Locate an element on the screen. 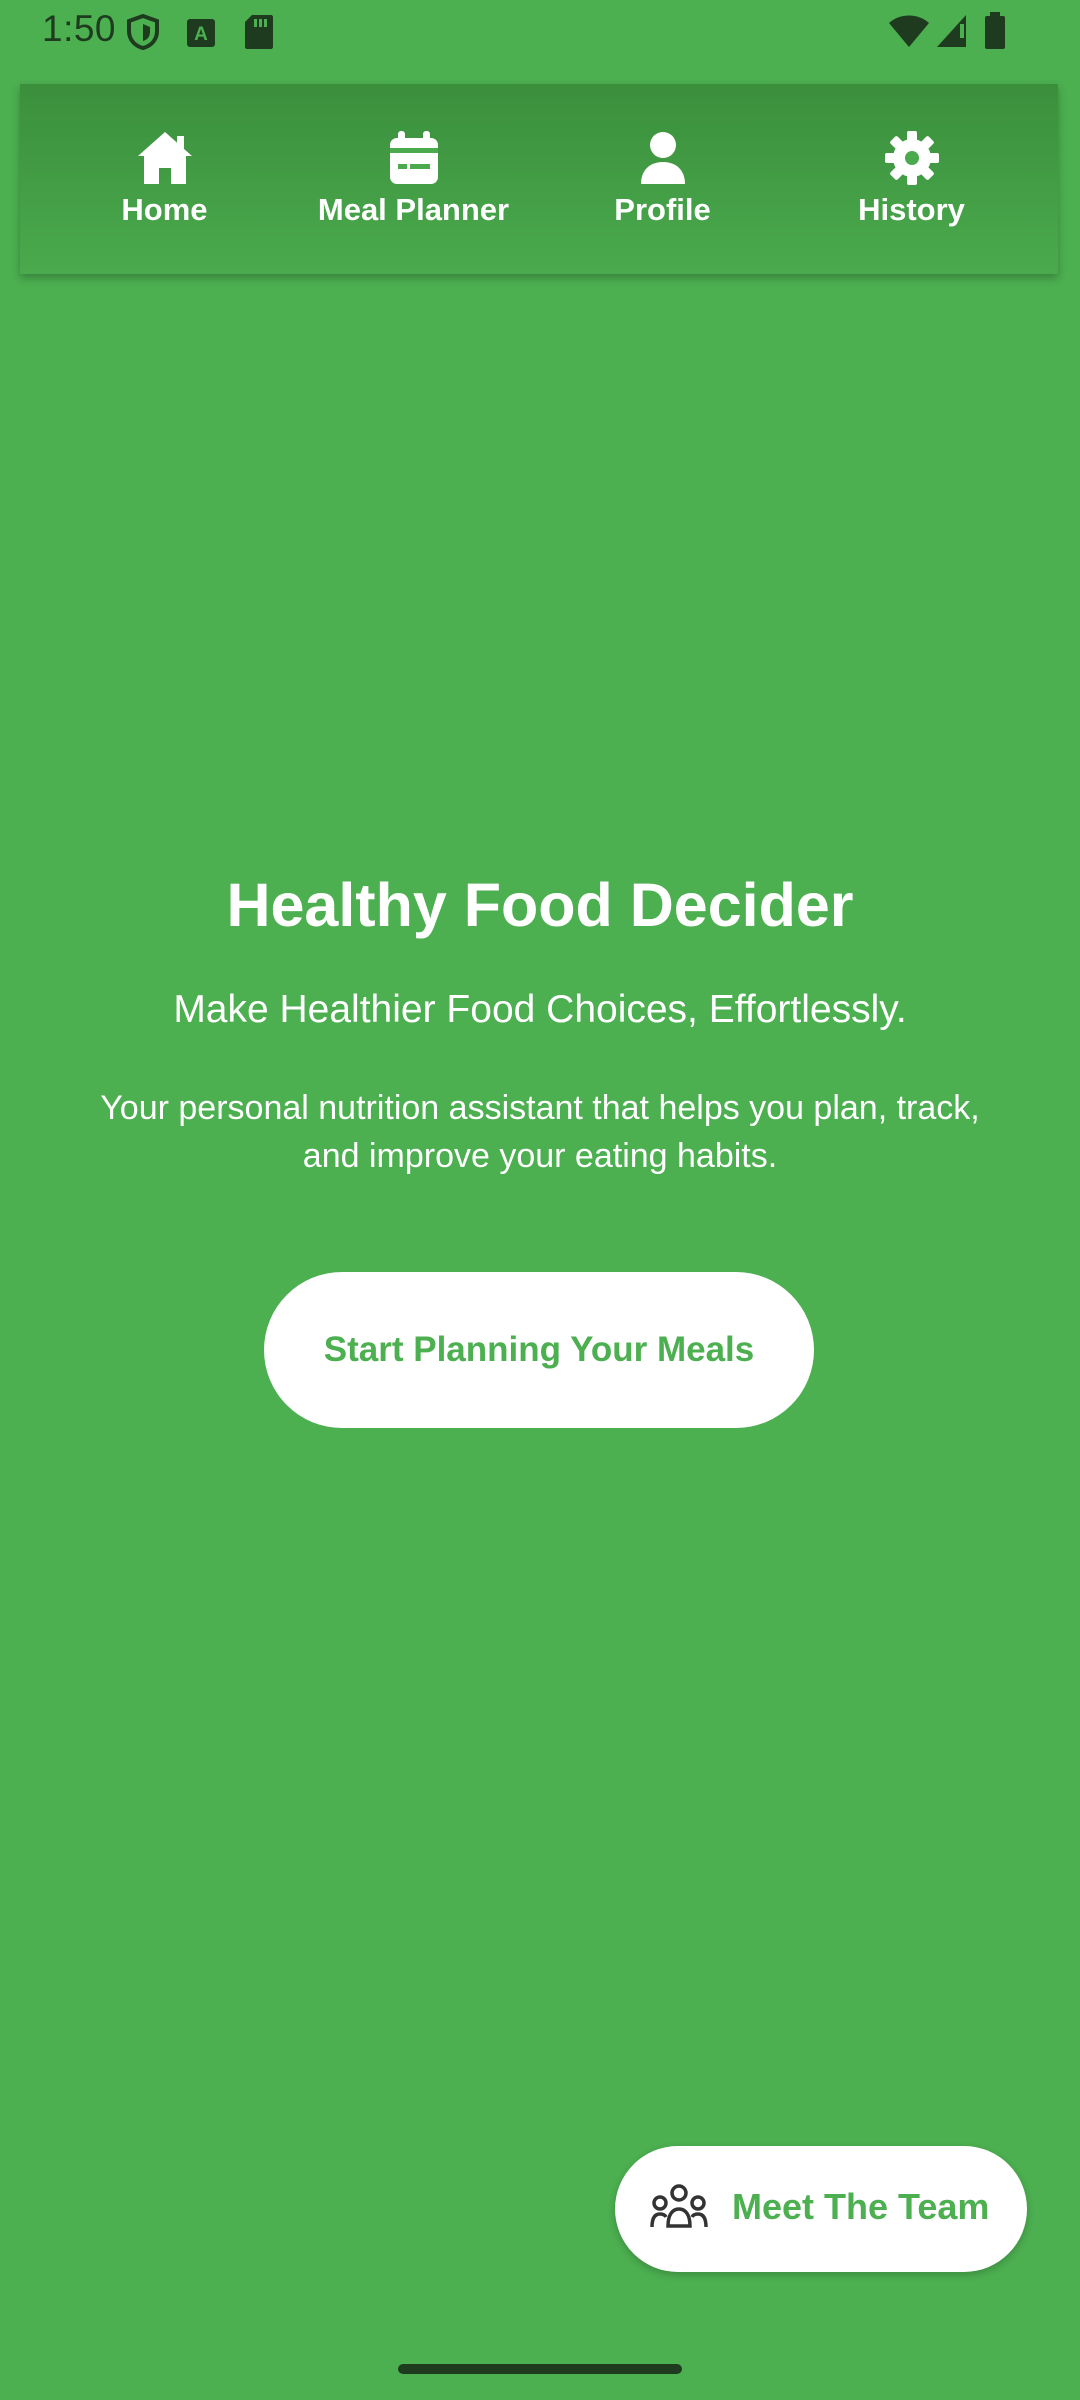  shield-icon is located at coordinates (143, 34).